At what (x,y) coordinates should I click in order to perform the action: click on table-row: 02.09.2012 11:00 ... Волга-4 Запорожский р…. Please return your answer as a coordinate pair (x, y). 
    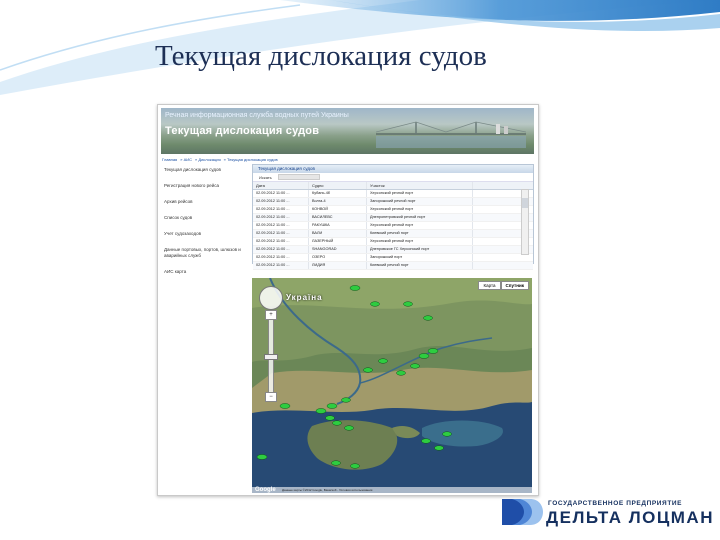
    Looking at the image, I should click on (393, 202).